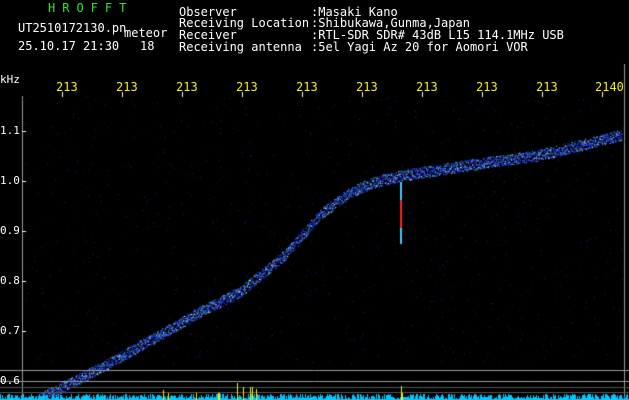  I want to click on frequency-tick: 1.0, so click(10, 180).